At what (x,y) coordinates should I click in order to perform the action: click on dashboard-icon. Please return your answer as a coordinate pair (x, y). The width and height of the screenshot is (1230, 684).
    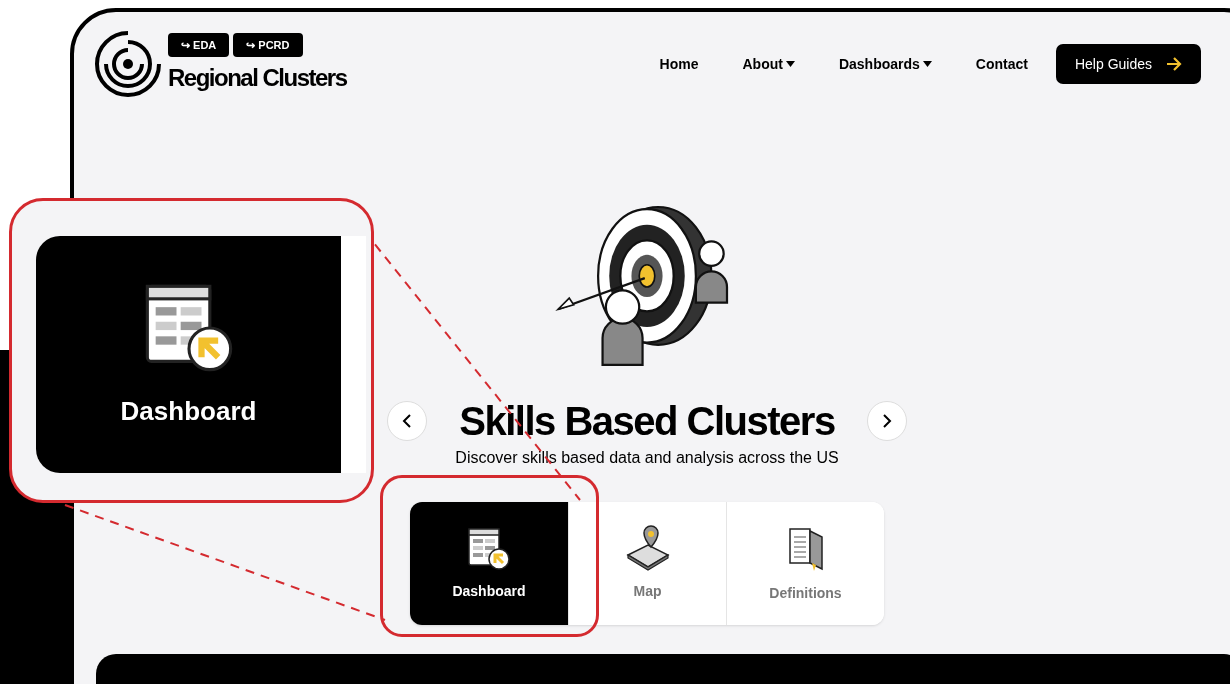
    Looking at the image, I should click on (489, 549).